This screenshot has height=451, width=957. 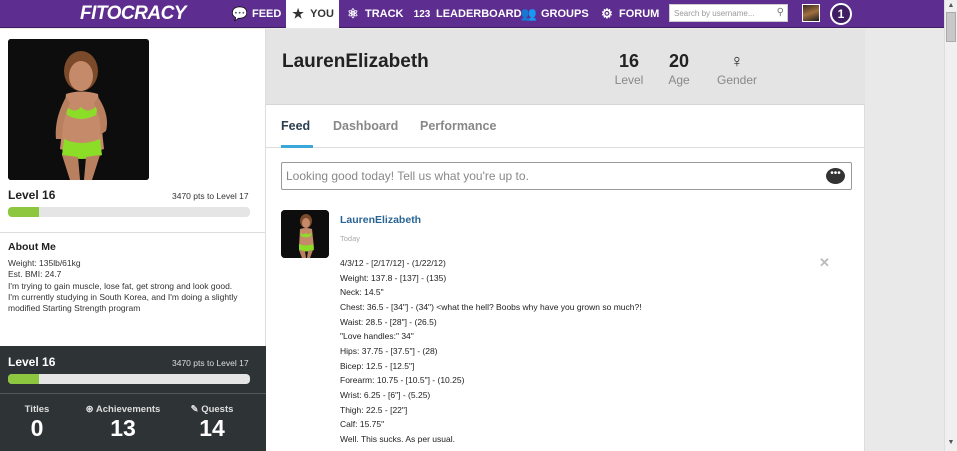 I want to click on nav-feed: 💬 FEED, so click(x=256, y=14).